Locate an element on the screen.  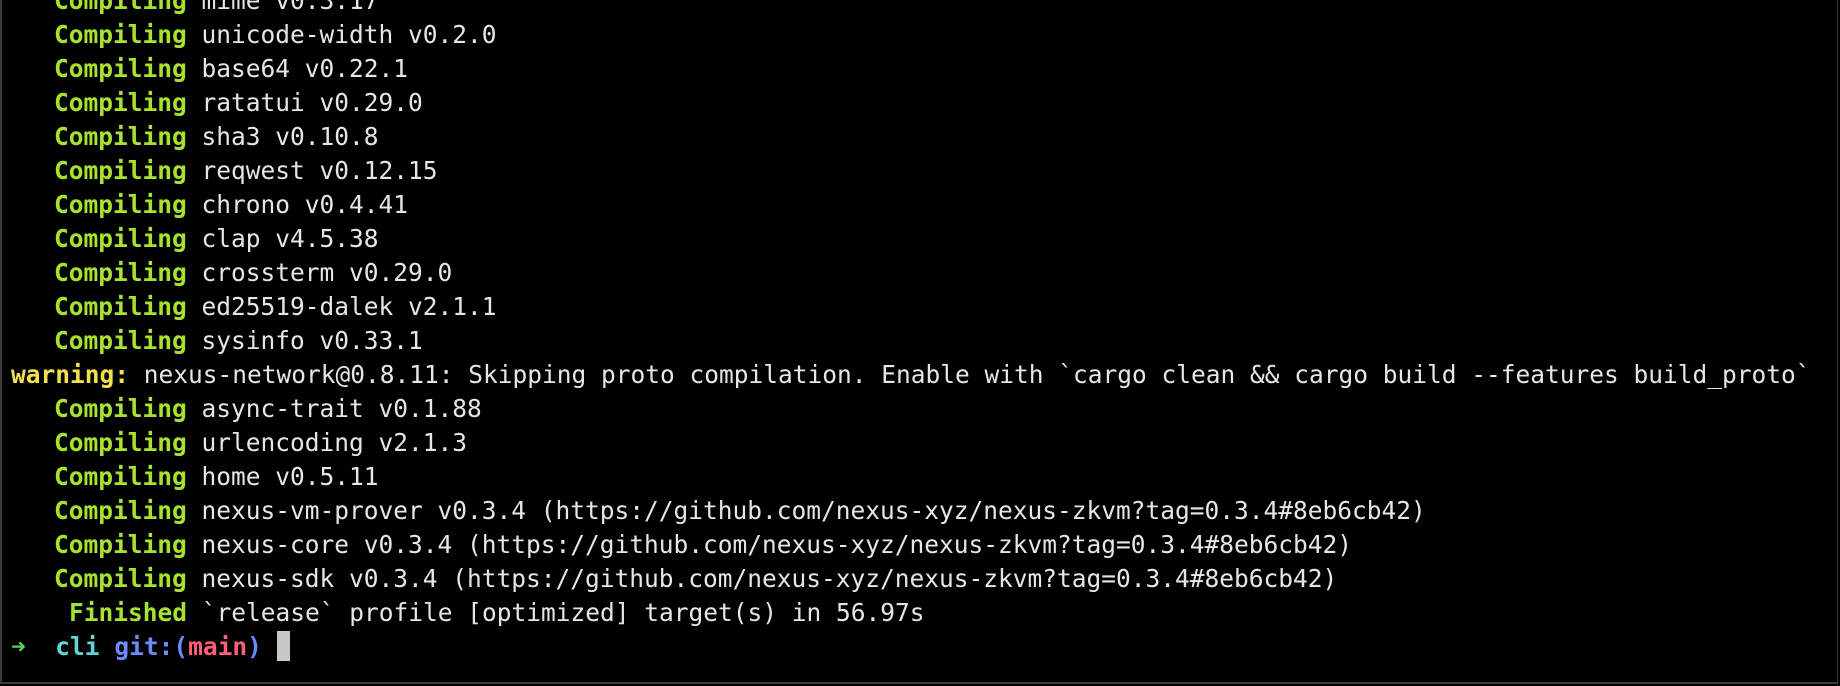
crate-name: unicode-width v0.2.0 is located at coordinates (349, 34).